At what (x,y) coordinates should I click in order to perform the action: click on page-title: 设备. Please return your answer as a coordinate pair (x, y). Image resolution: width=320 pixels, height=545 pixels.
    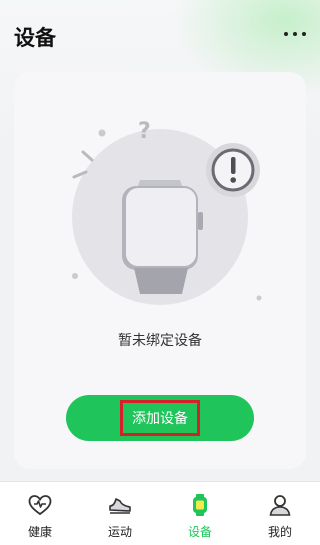
    Looking at the image, I should click on (35, 38).